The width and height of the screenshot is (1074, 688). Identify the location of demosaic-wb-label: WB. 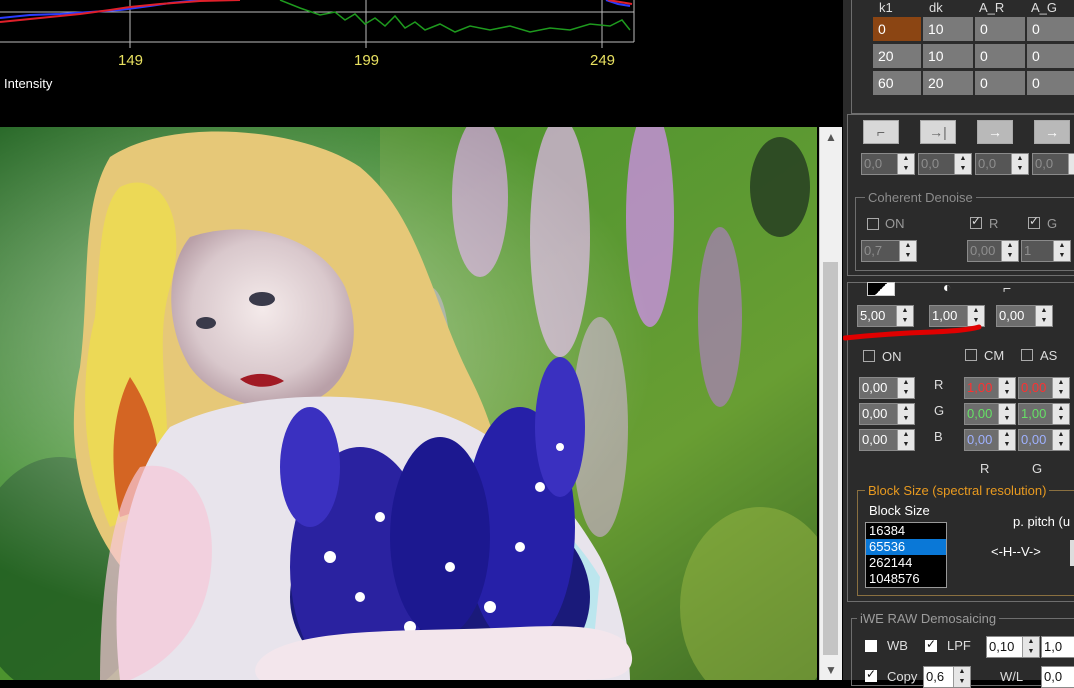
(897, 645).